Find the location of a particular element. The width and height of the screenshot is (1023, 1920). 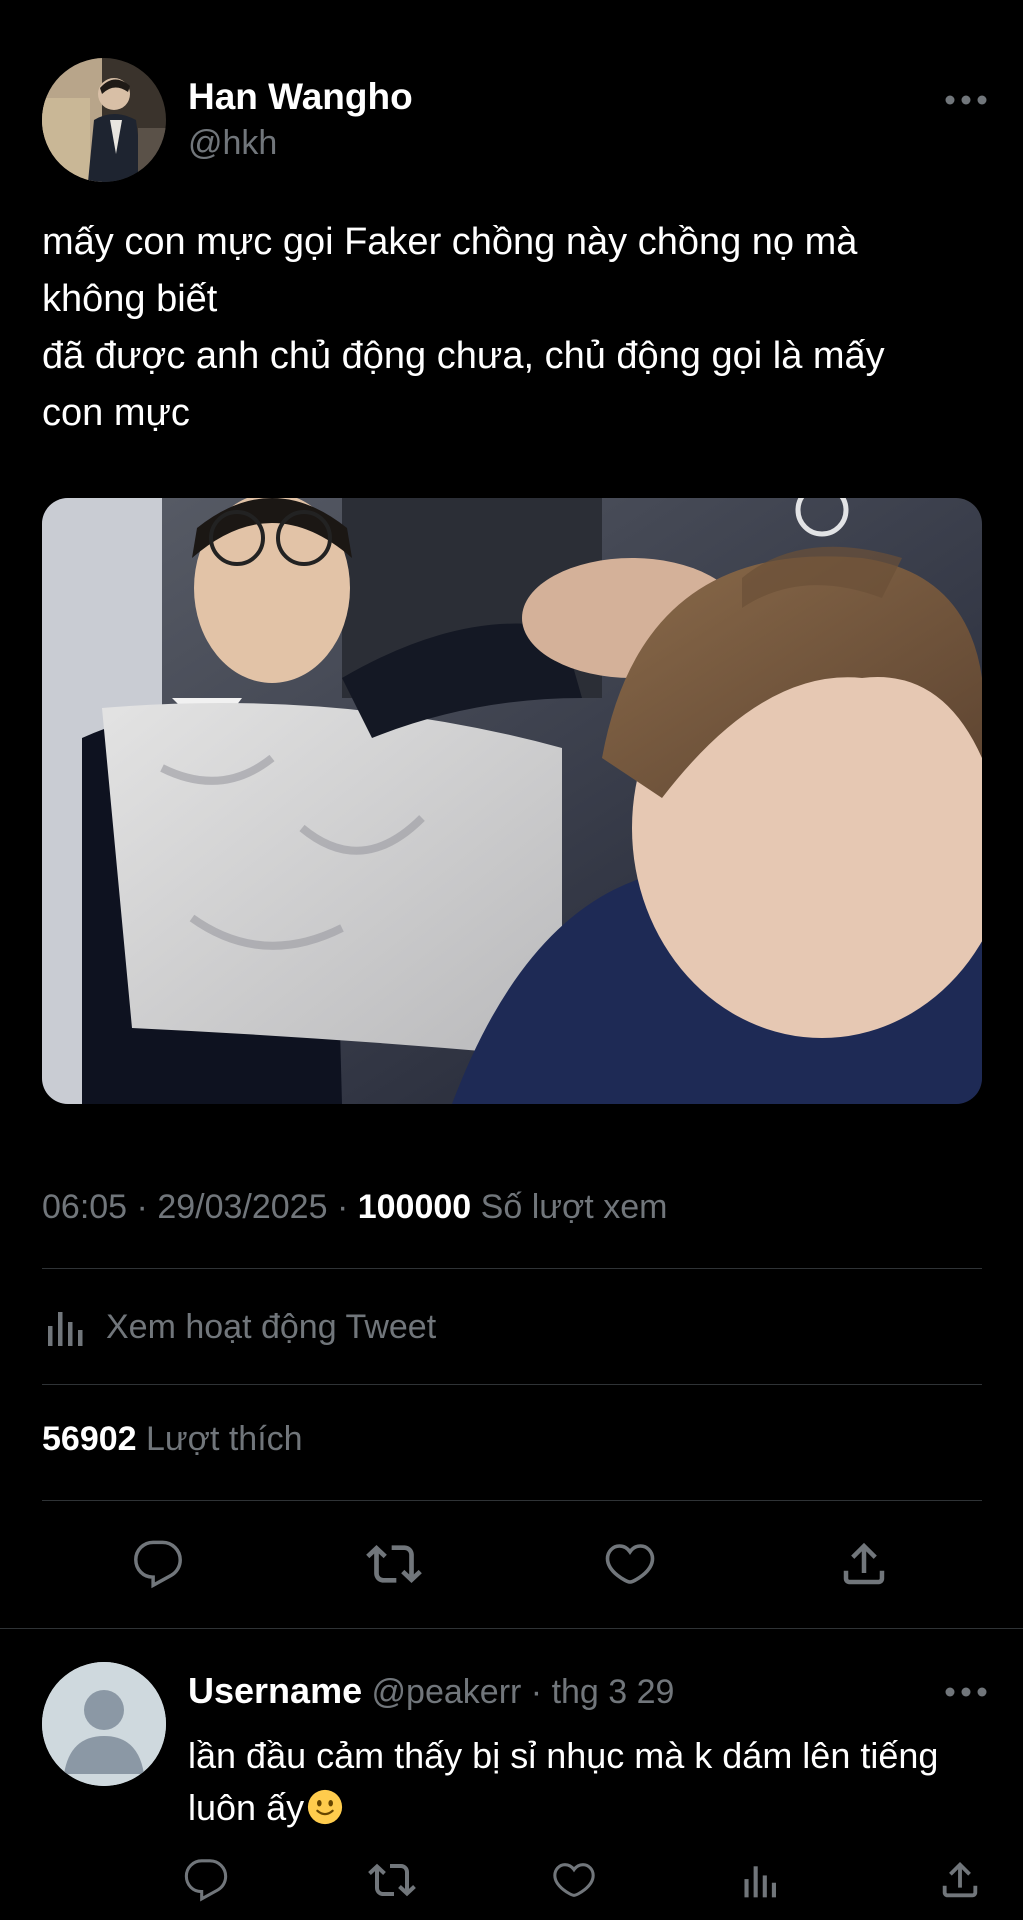

default-user-icon is located at coordinates (104, 1724).